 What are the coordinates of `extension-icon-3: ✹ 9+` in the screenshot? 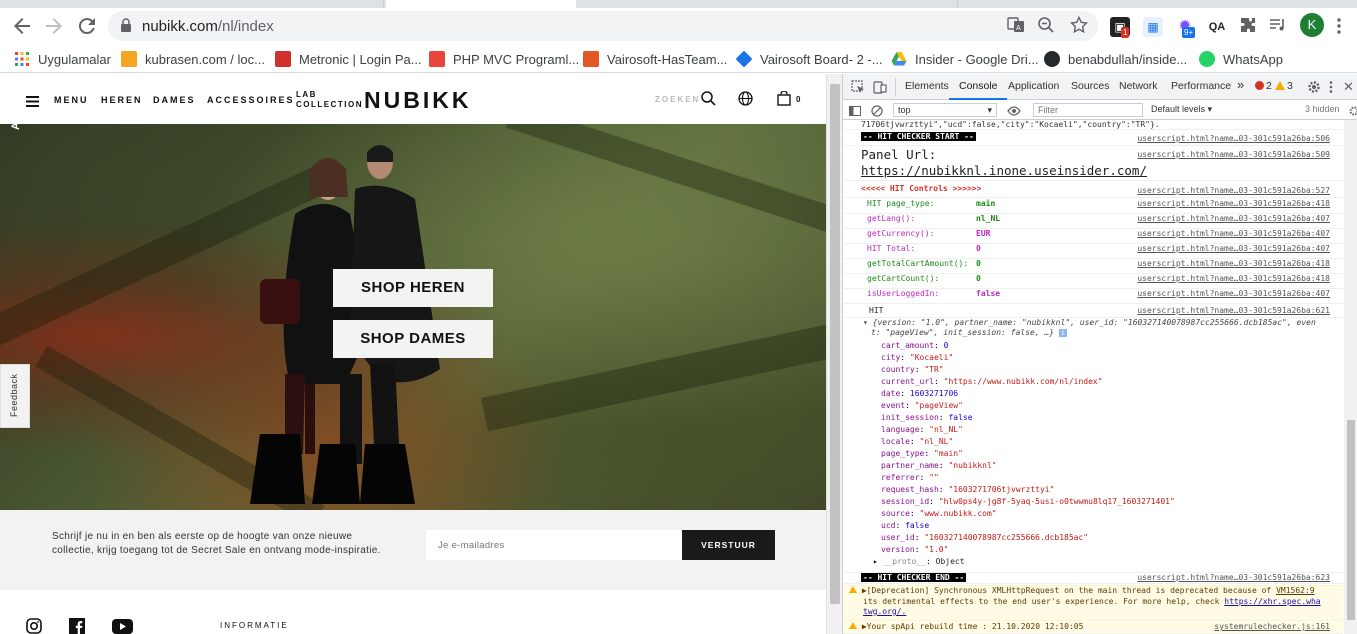 It's located at (1185, 27).